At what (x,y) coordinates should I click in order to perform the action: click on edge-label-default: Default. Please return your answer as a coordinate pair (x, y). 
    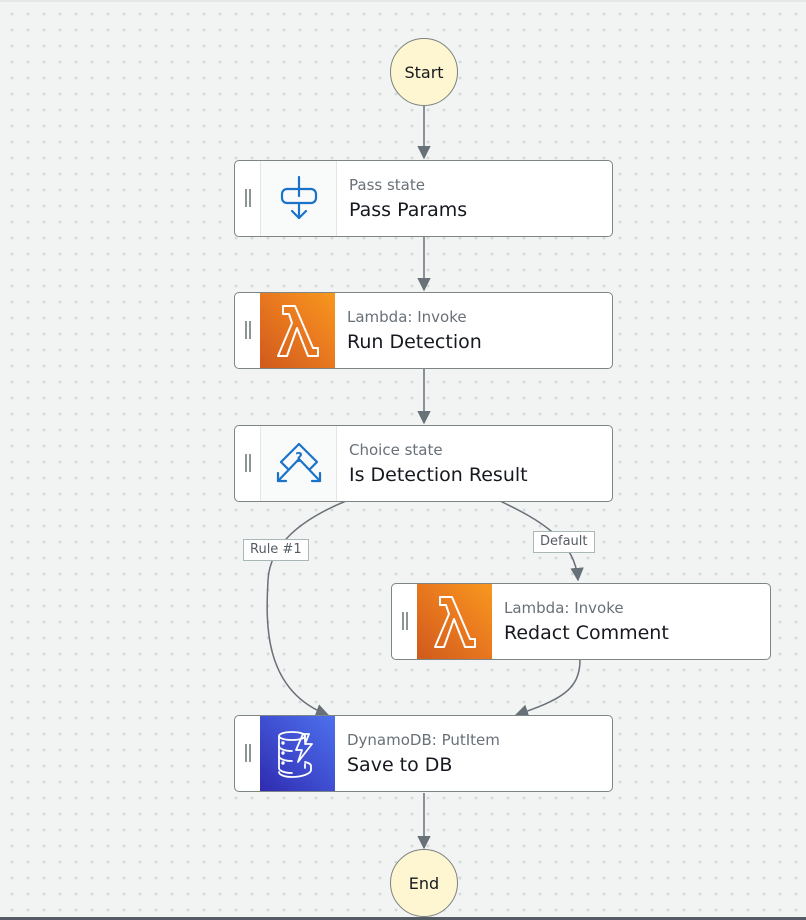
    Looking at the image, I should click on (564, 542).